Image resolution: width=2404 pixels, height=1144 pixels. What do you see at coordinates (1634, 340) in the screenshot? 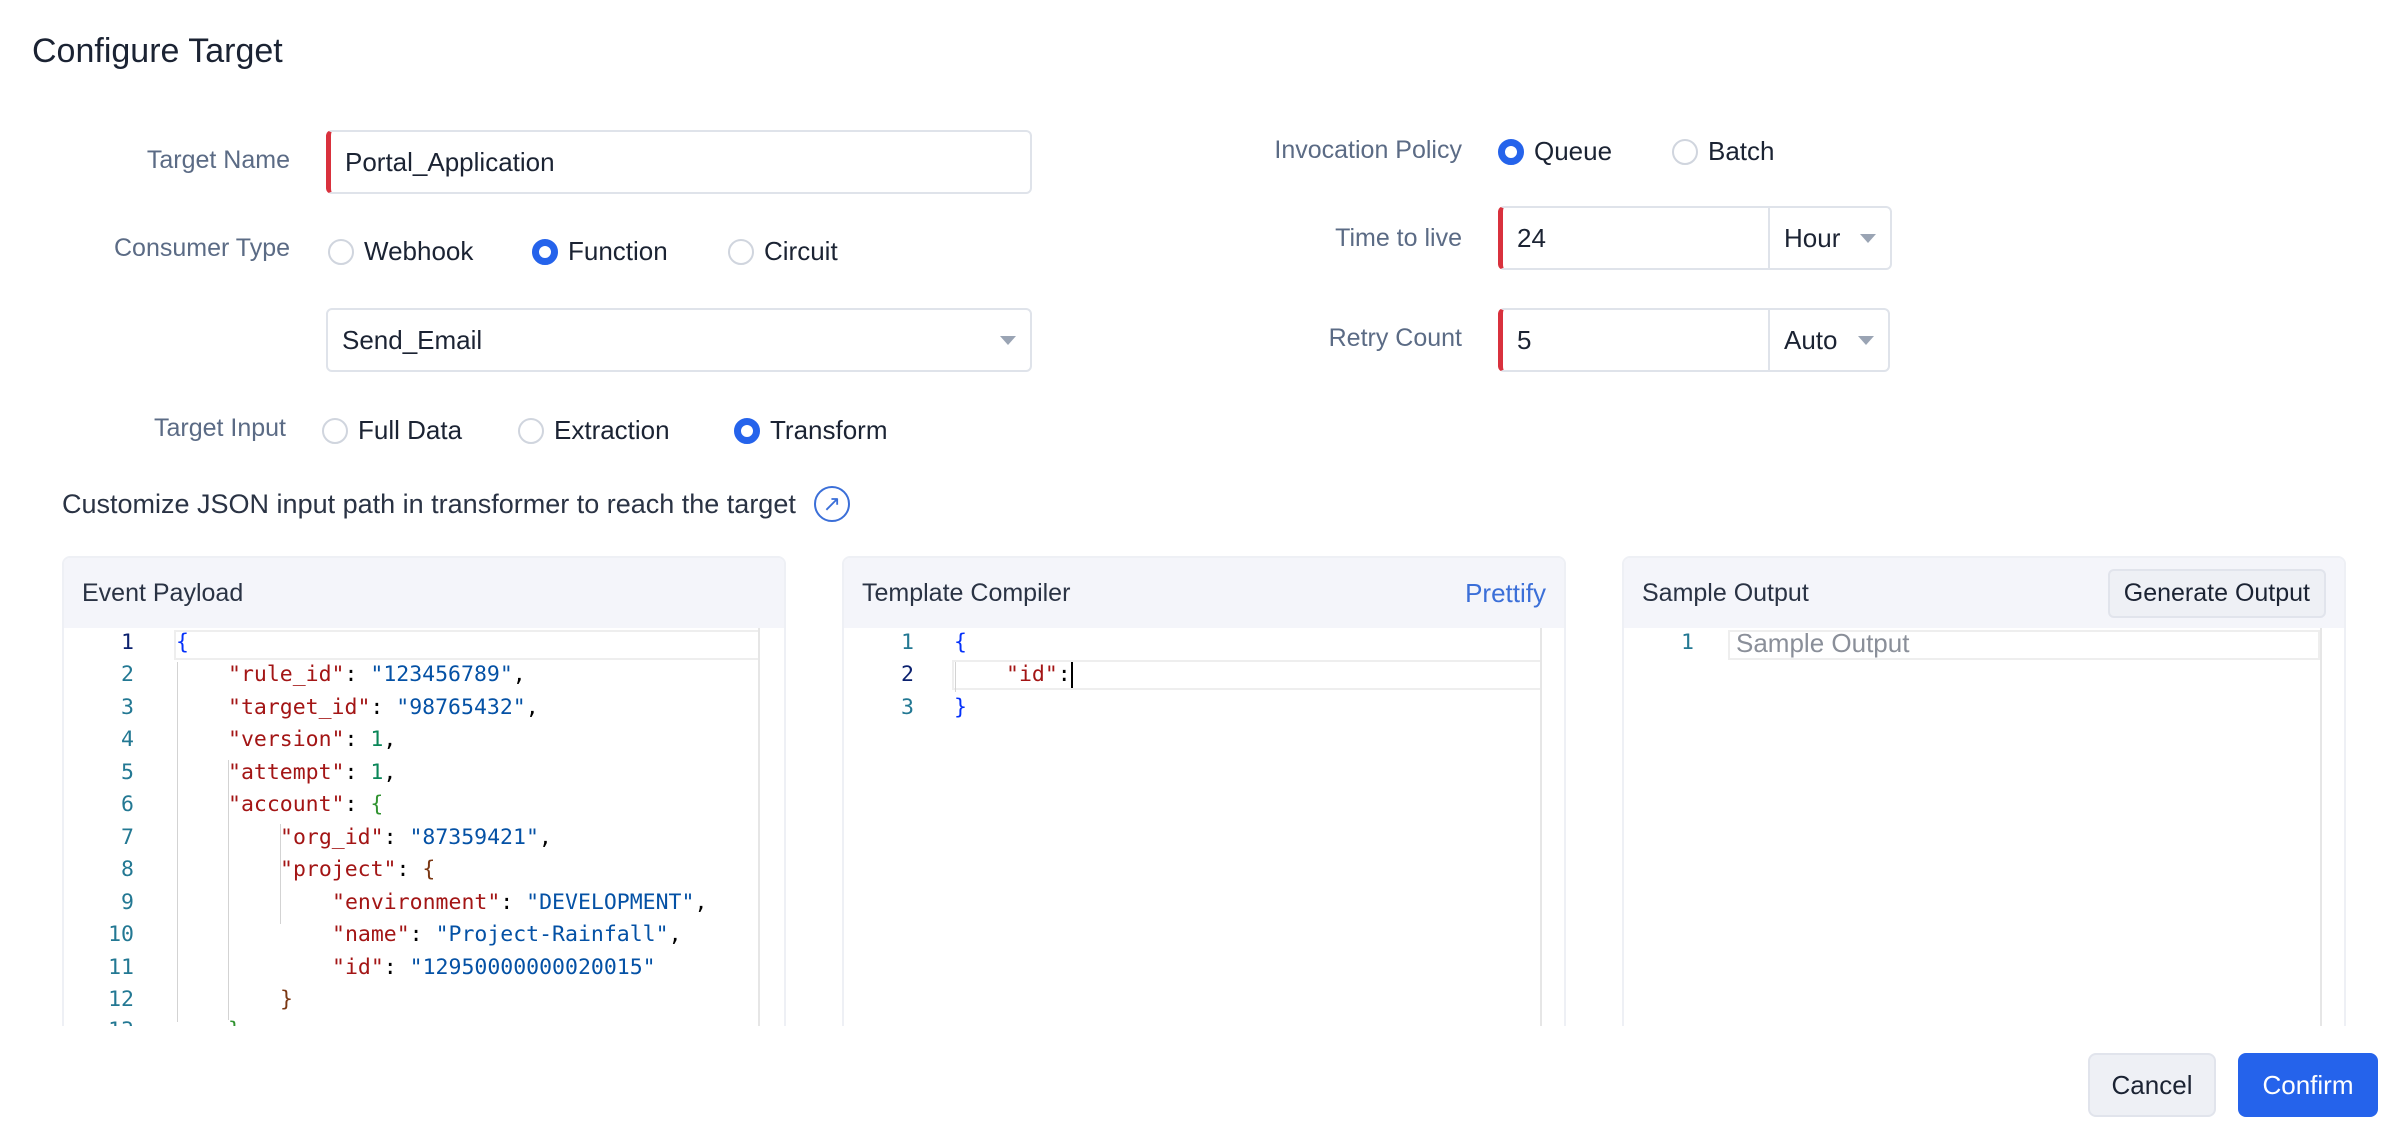
I see `retry-count-input: 5` at bounding box center [1634, 340].